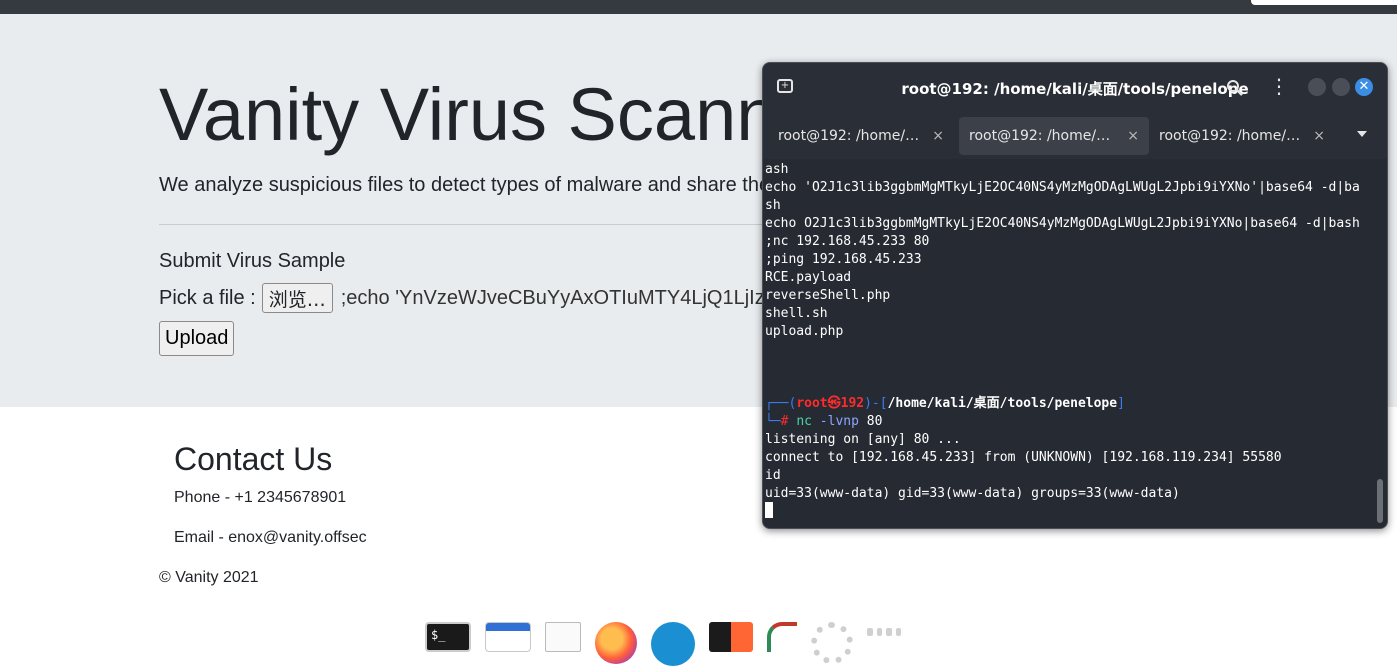  I want to click on menu-icon: ⋮, so click(1279, 86).